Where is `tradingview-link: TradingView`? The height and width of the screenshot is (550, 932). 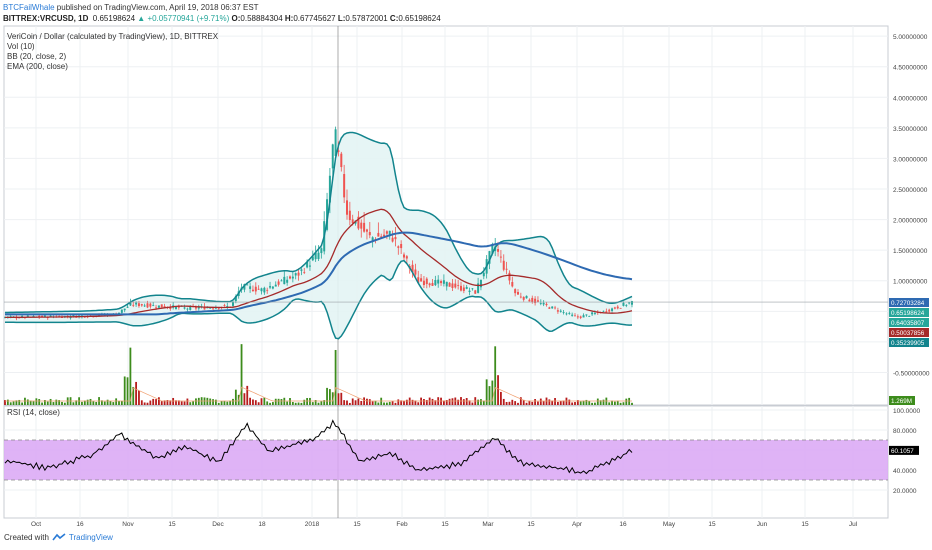 tradingview-link: TradingView is located at coordinates (91, 537).